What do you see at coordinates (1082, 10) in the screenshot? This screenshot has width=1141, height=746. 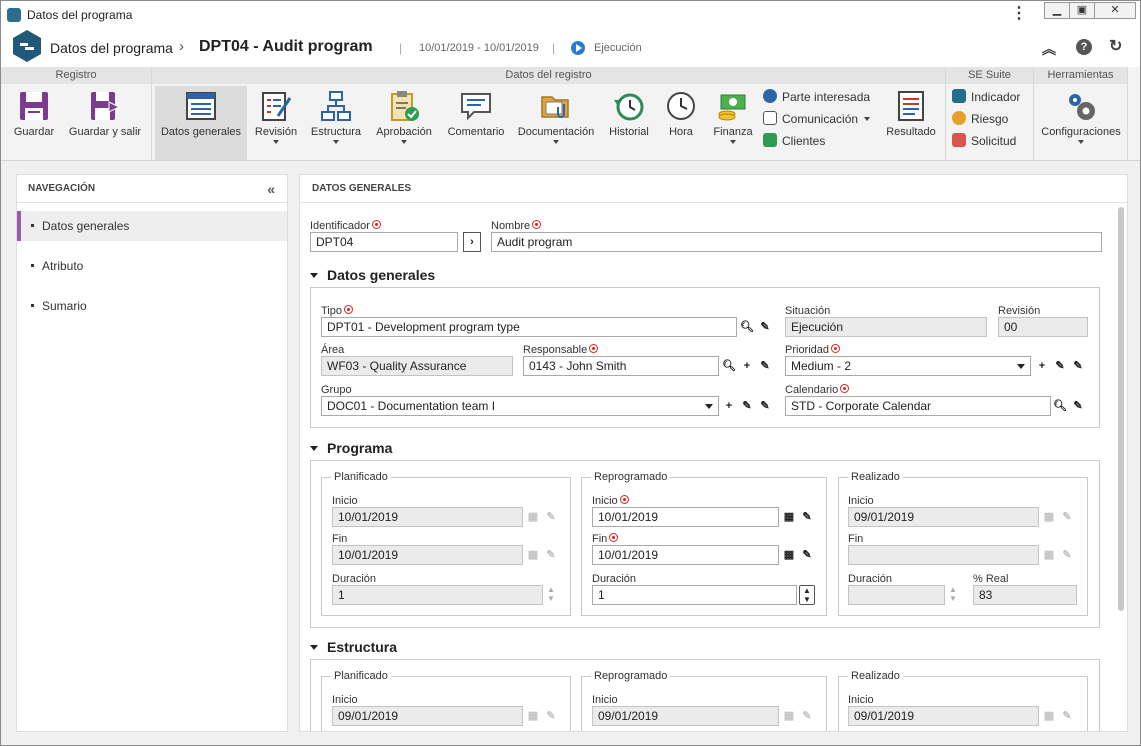 I see `maximize-button: ▣` at bounding box center [1082, 10].